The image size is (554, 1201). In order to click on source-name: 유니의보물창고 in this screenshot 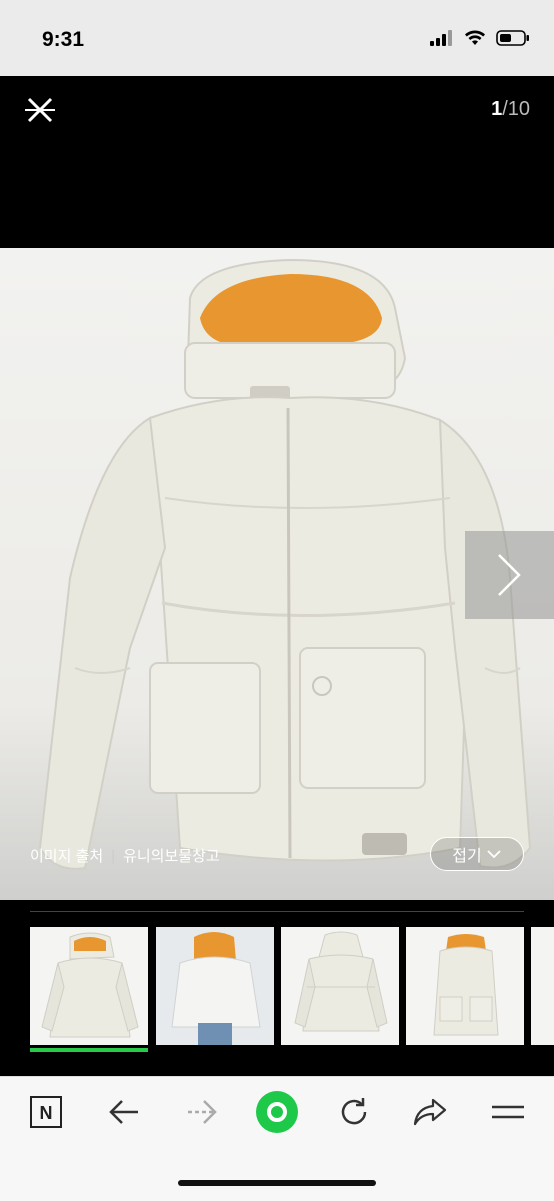, I will do `click(171, 856)`.